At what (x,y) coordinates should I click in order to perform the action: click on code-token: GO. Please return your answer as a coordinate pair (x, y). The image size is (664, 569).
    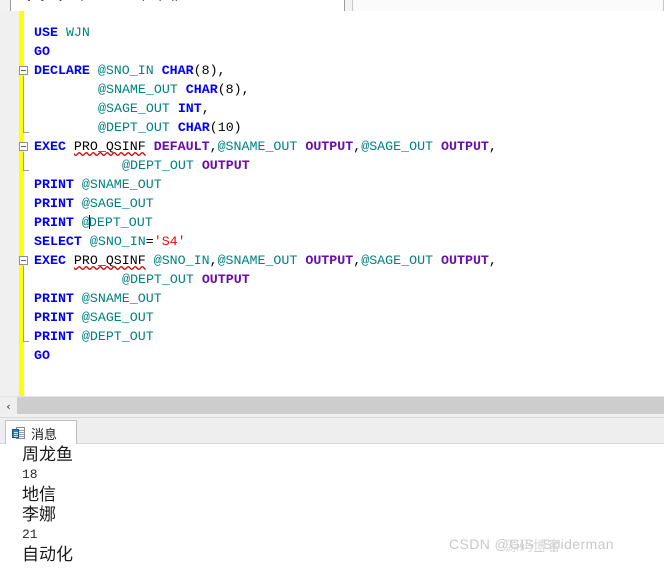
    Looking at the image, I should click on (42, 51).